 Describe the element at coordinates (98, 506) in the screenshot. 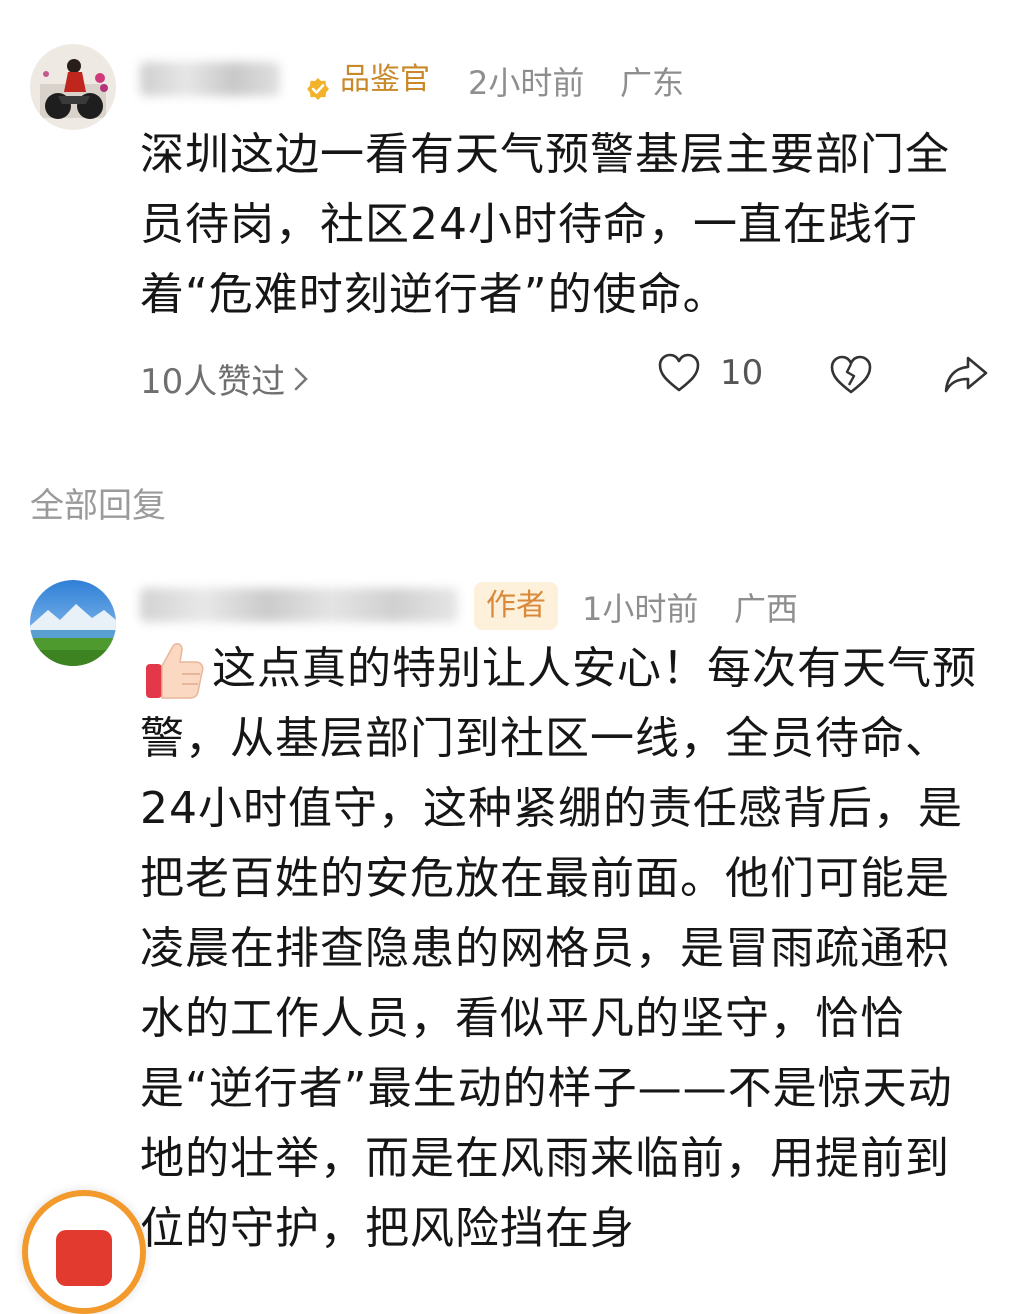

I see `replies-section-title: 全部回复` at that location.